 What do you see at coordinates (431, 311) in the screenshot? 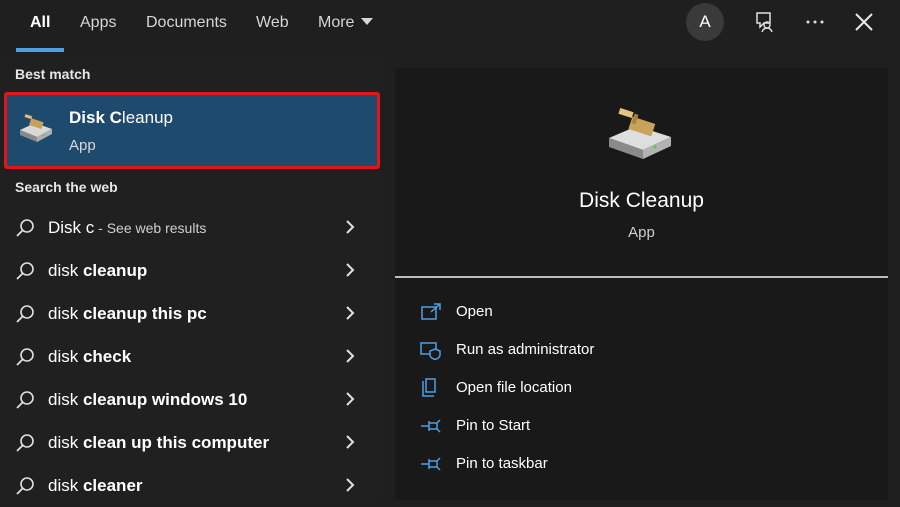
I see `open-icon` at bounding box center [431, 311].